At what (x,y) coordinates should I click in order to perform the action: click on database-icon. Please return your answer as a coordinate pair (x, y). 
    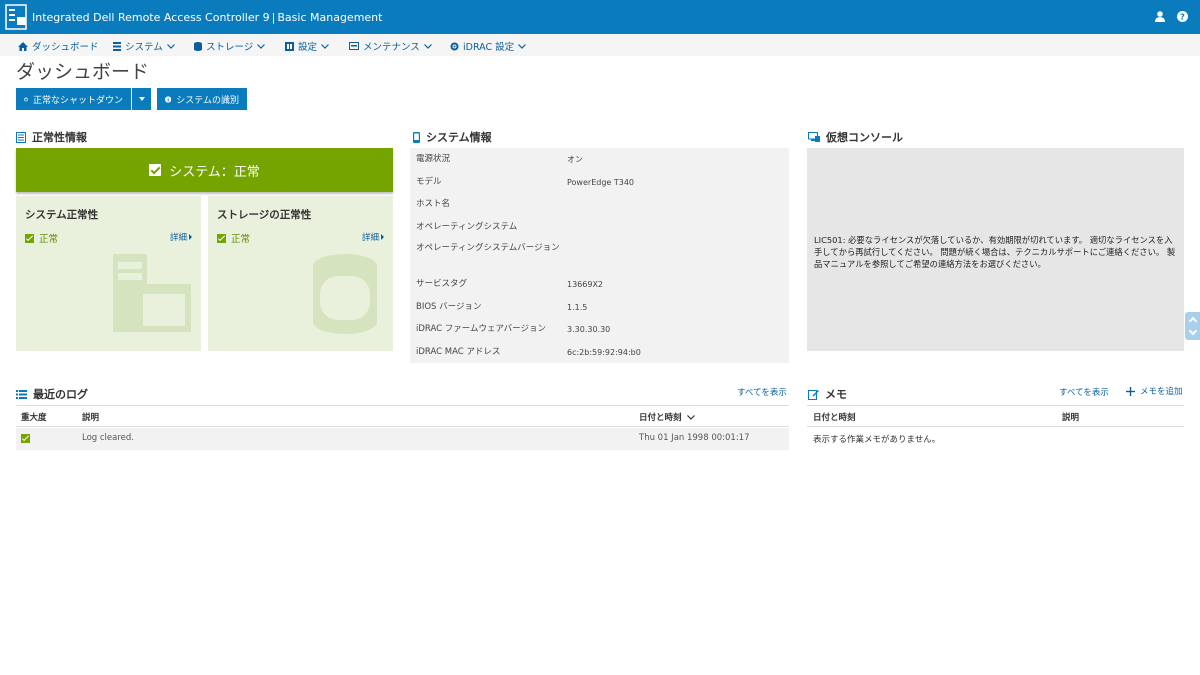
    Looking at the image, I should click on (198, 46).